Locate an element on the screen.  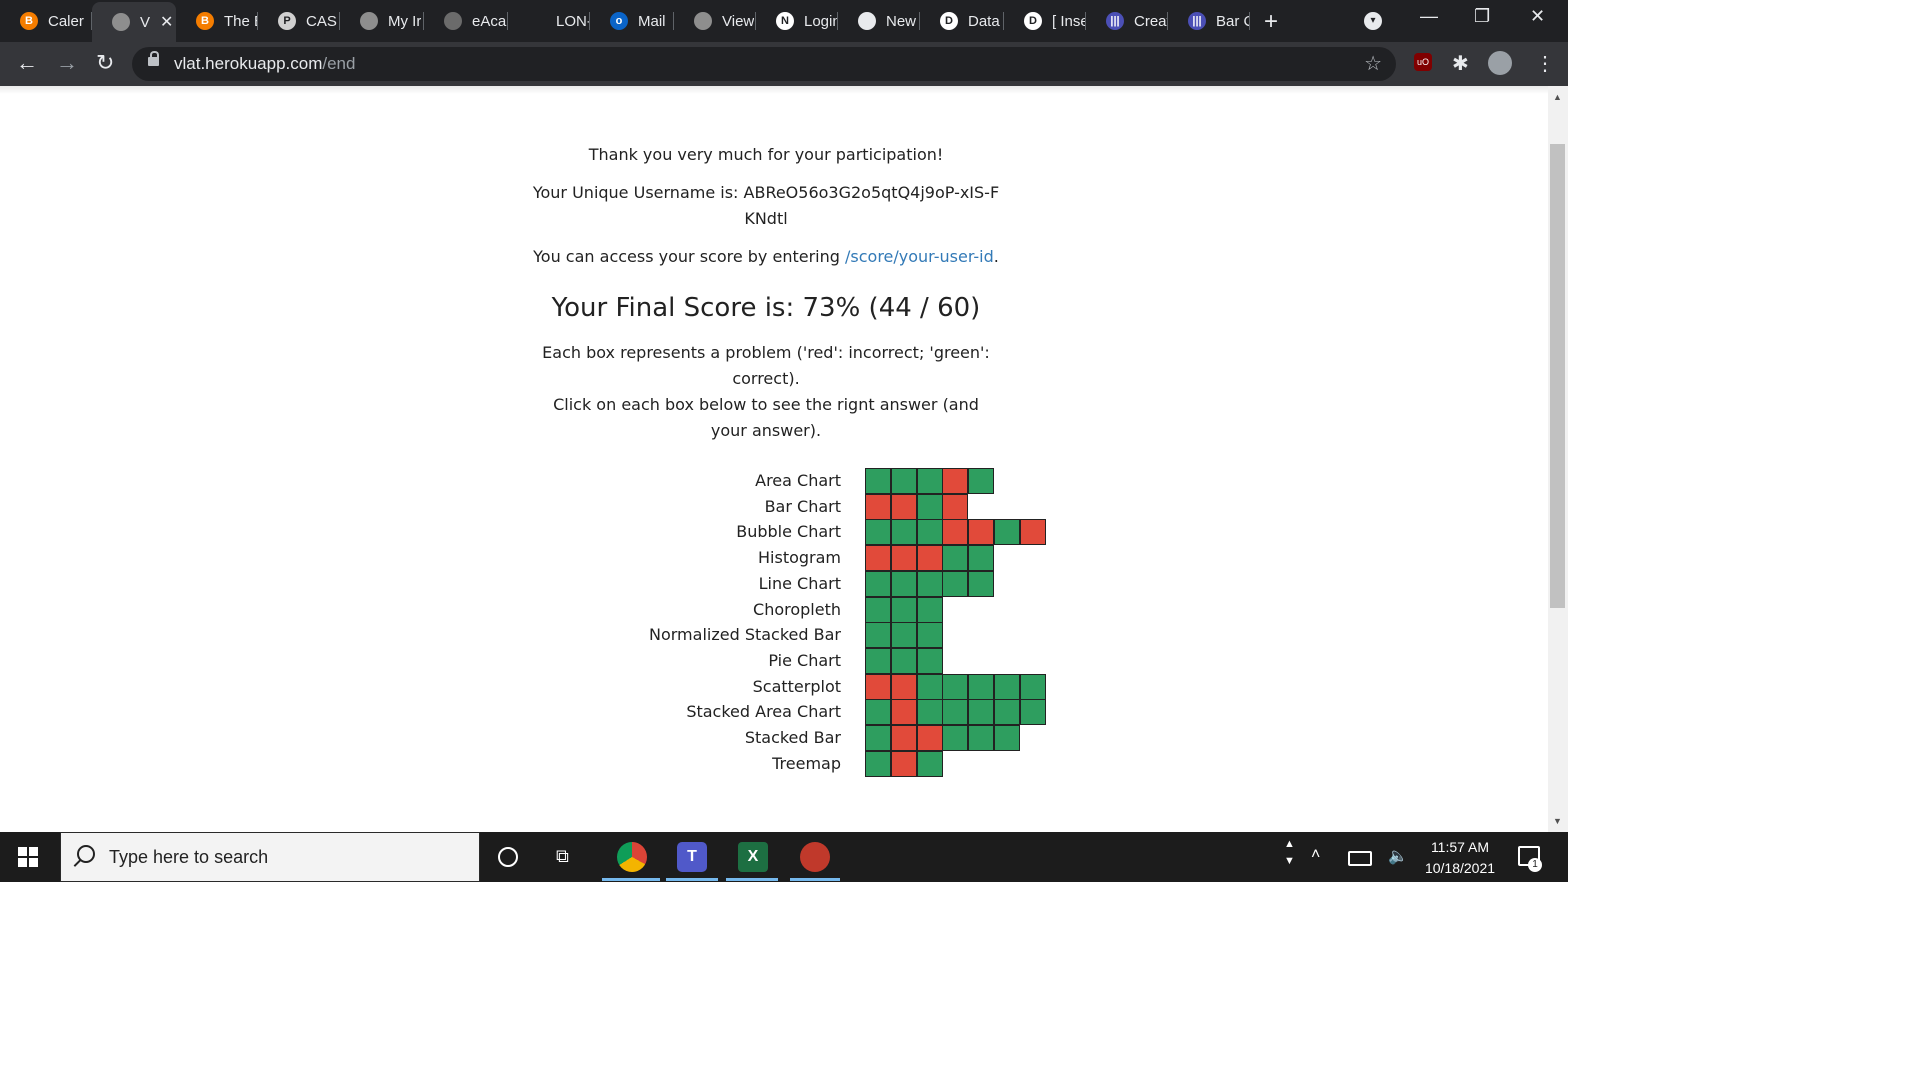
browser-tab: P CAS is located at coordinates (299, 21).